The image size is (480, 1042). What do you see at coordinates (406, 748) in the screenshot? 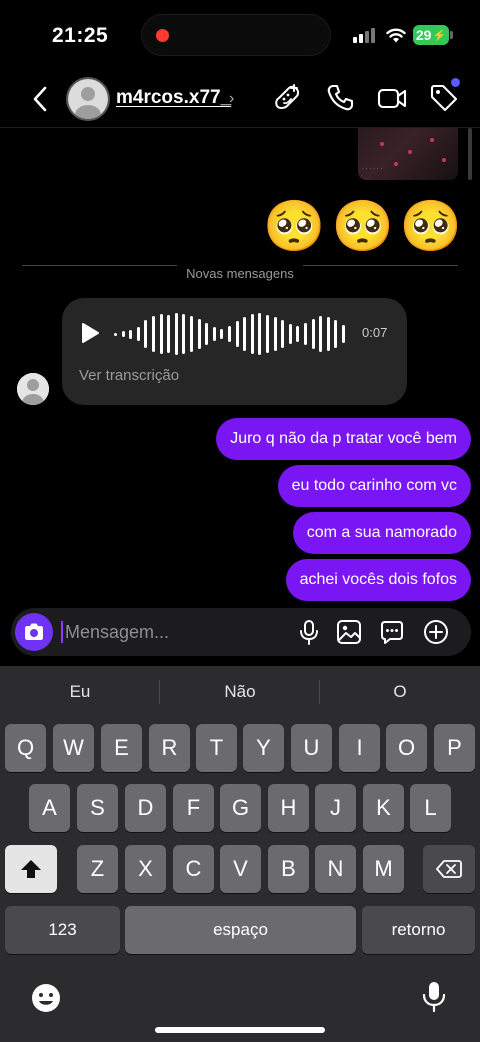
I see `key-o: O` at bounding box center [406, 748].